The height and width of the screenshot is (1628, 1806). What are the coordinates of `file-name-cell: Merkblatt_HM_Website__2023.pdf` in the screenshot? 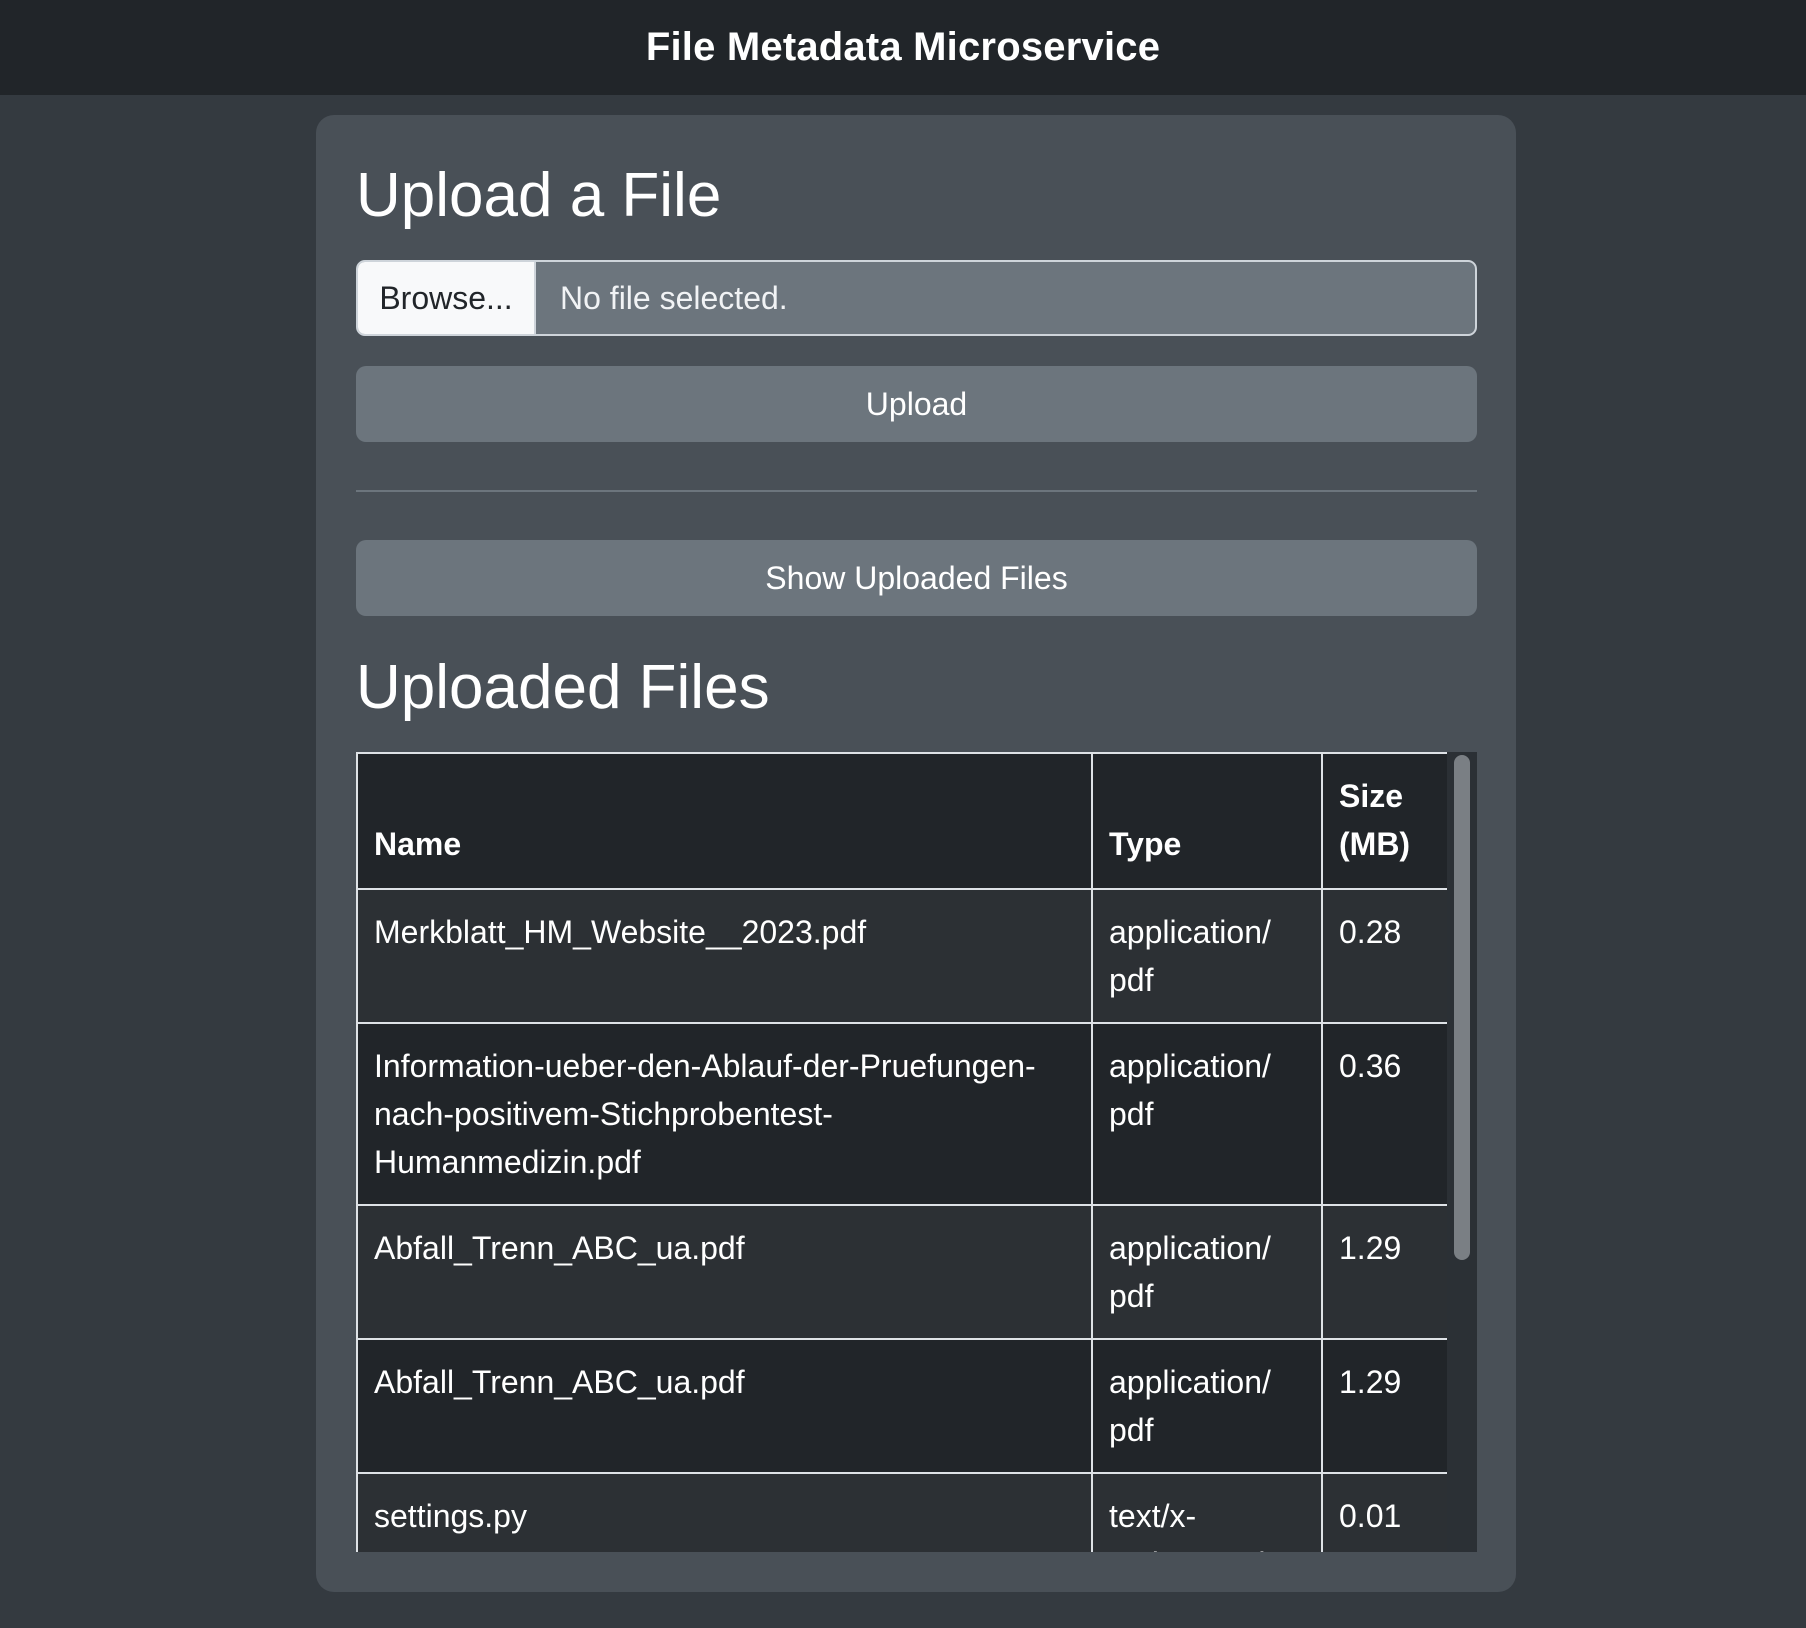 It's located at (724, 956).